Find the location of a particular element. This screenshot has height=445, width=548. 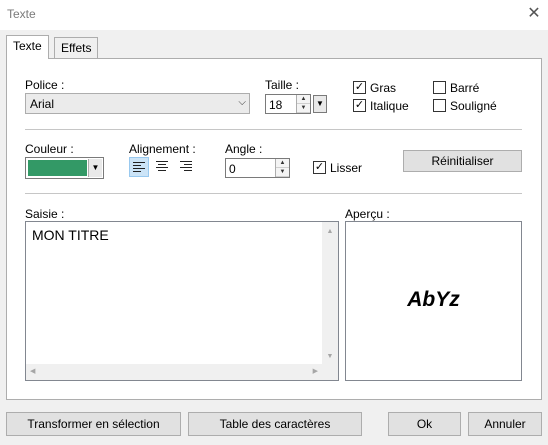

align-center-icon is located at coordinates (163, 167).